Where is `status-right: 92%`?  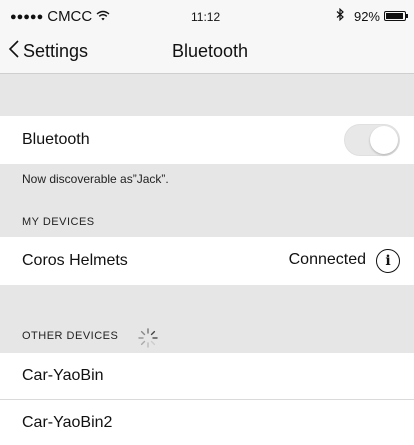
status-right: 92% is located at coordinates (372, 15).